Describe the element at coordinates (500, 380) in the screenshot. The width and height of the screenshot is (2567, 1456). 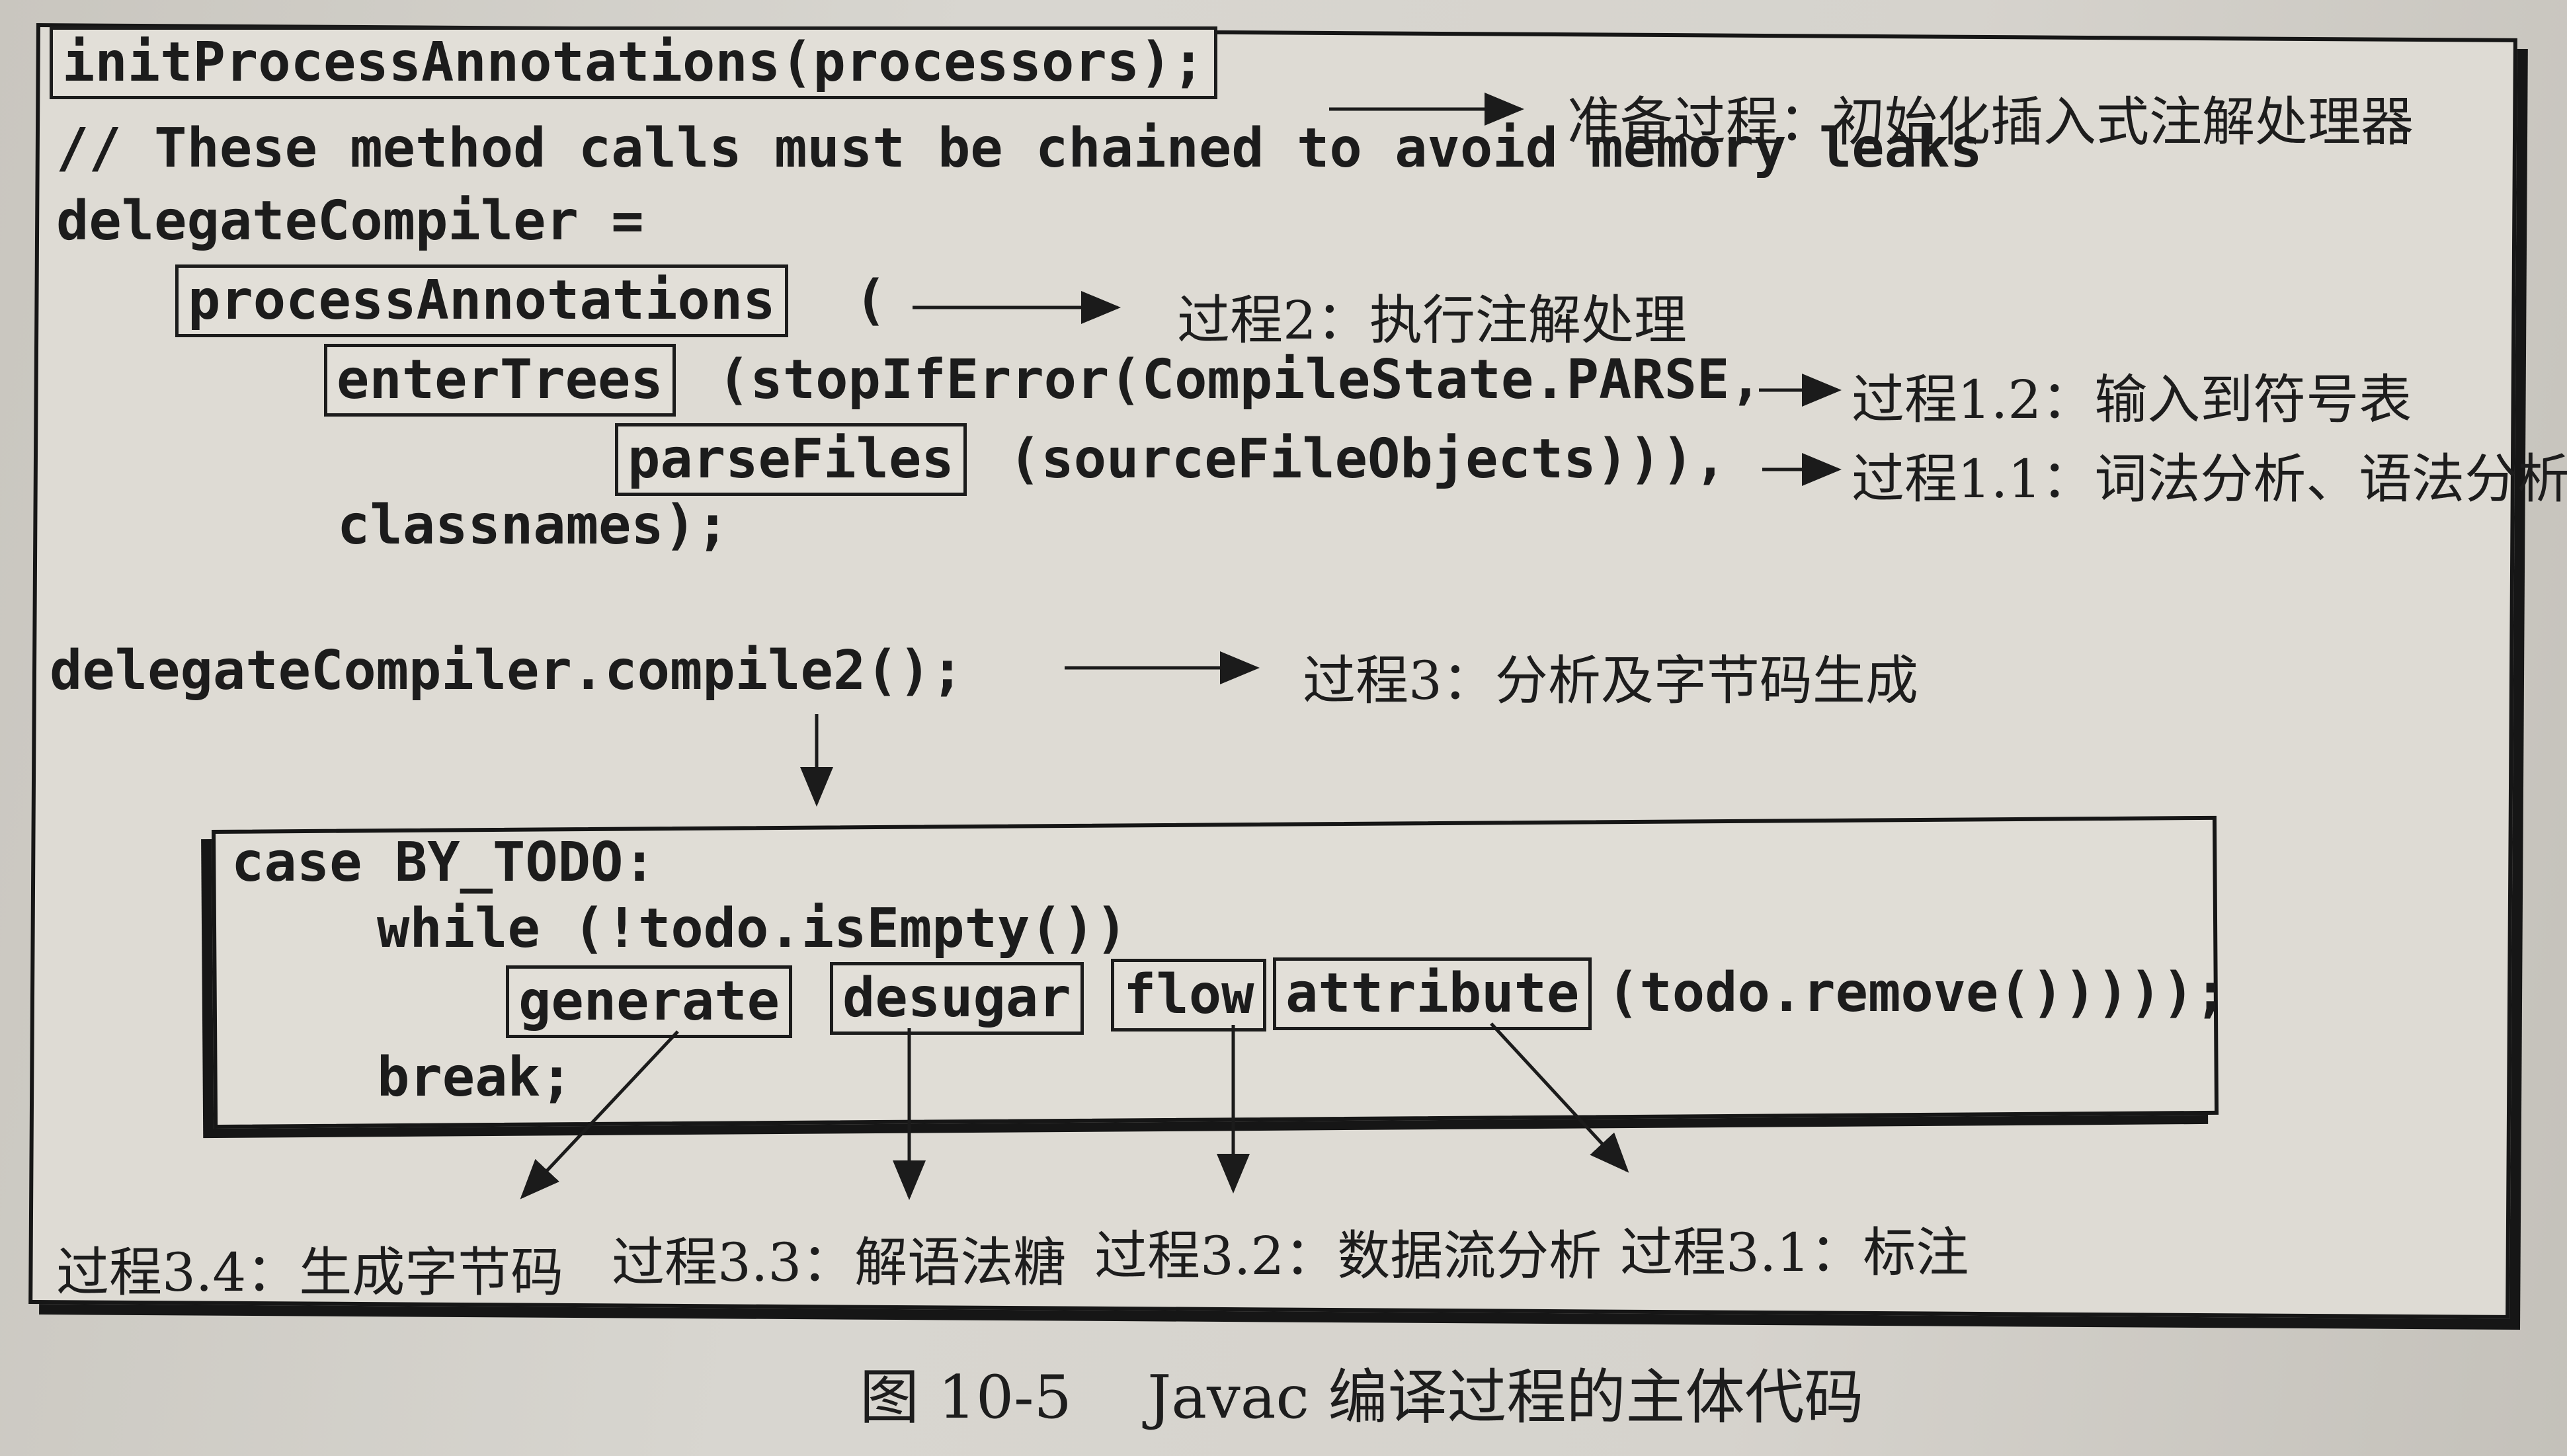
I see `enter-trees-box: enterTrees` at that location.